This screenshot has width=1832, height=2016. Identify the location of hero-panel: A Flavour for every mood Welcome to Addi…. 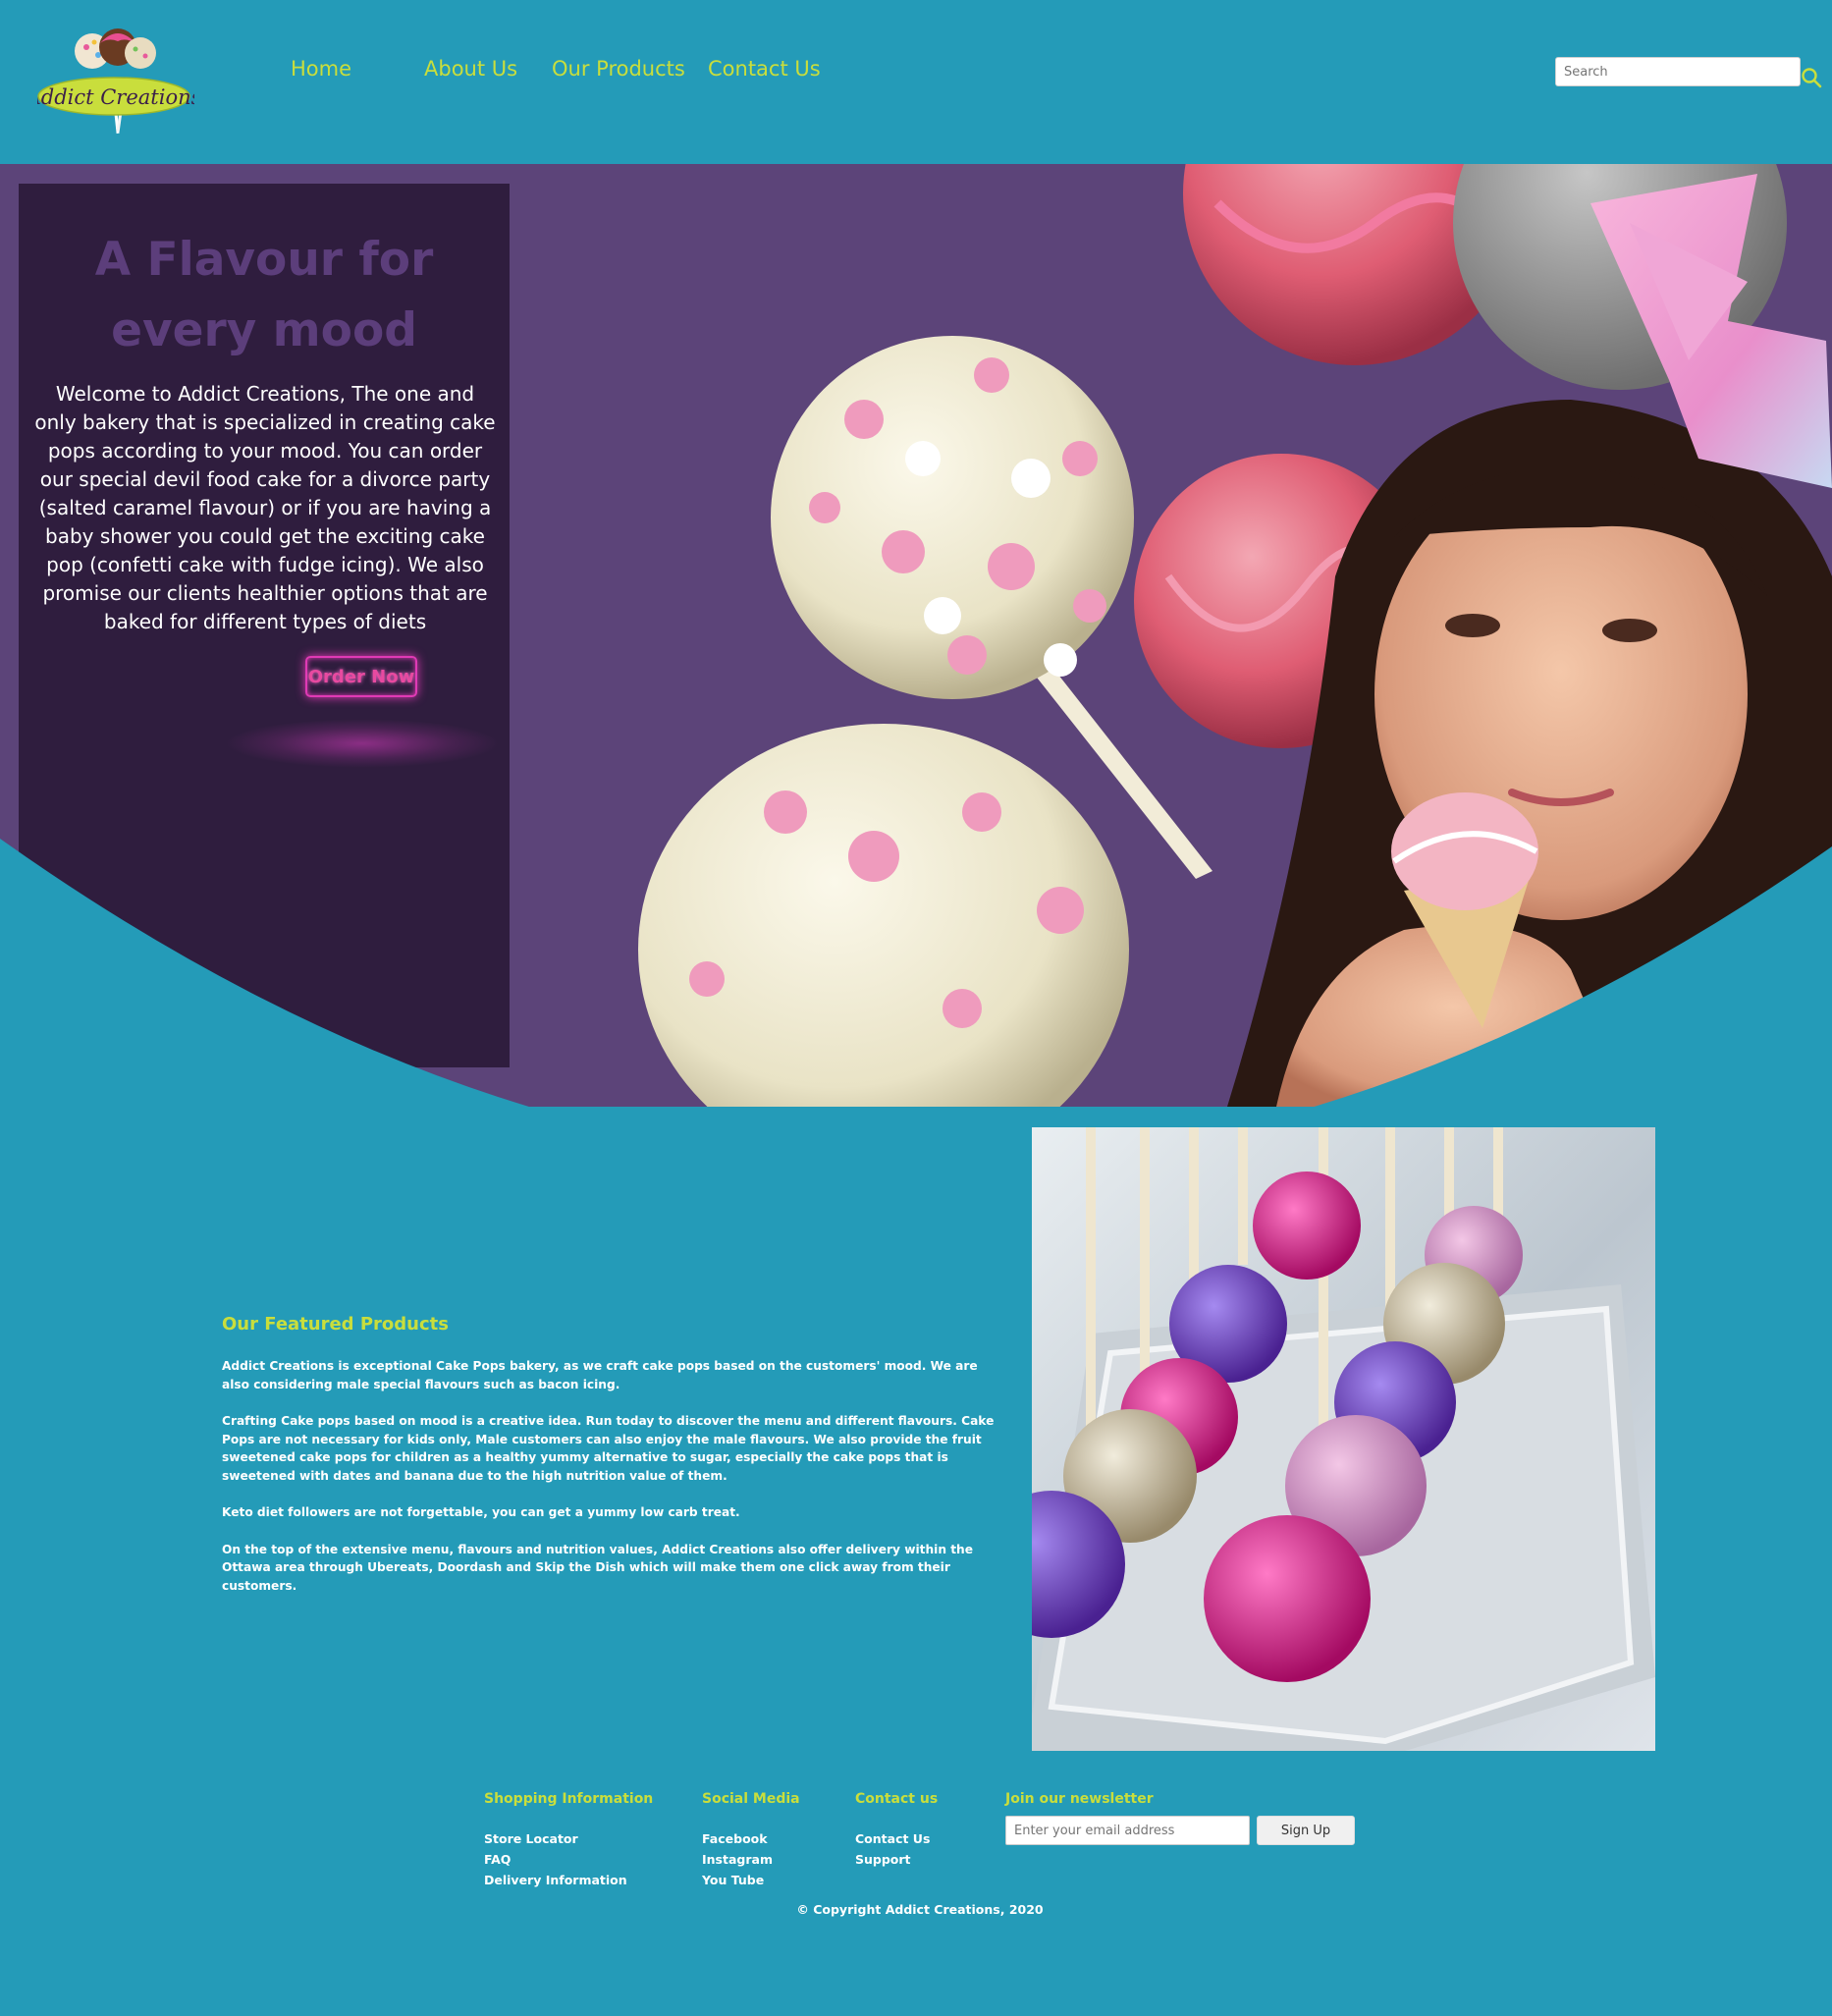
(264, 626).